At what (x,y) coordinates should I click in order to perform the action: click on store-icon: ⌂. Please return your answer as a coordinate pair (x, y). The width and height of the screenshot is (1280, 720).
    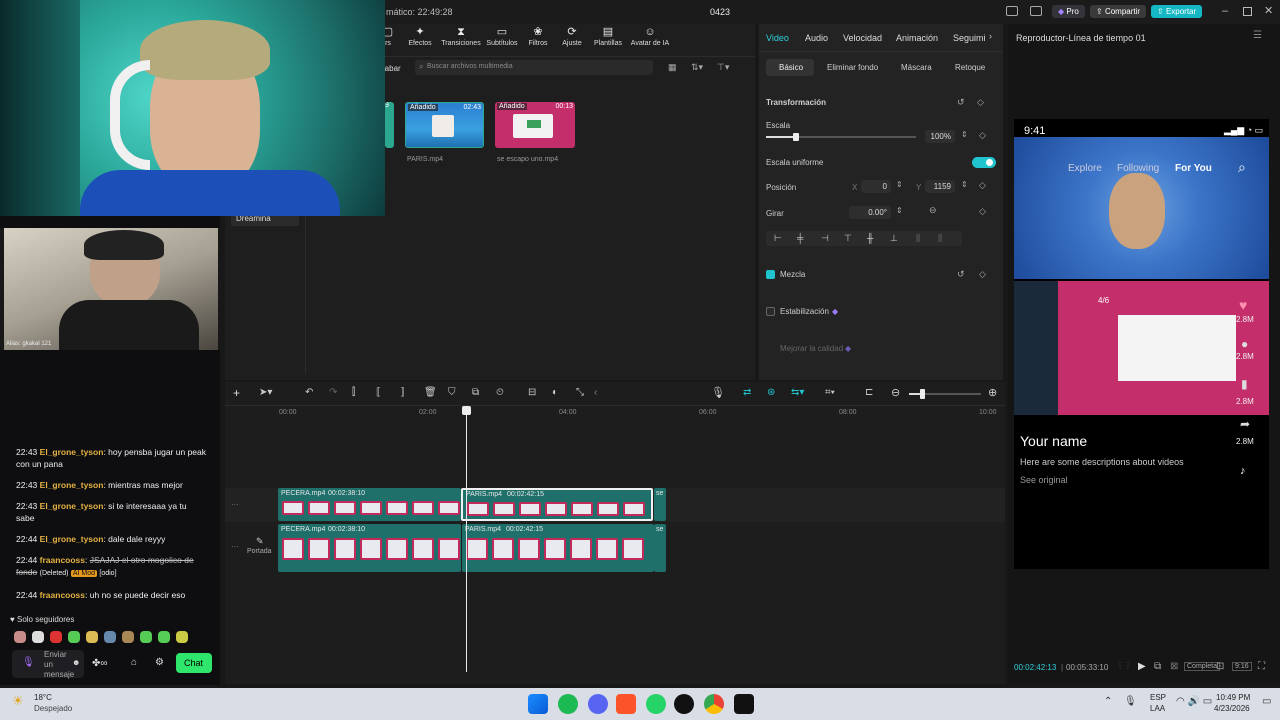
    Looking at the image, I should click on (134, 662).